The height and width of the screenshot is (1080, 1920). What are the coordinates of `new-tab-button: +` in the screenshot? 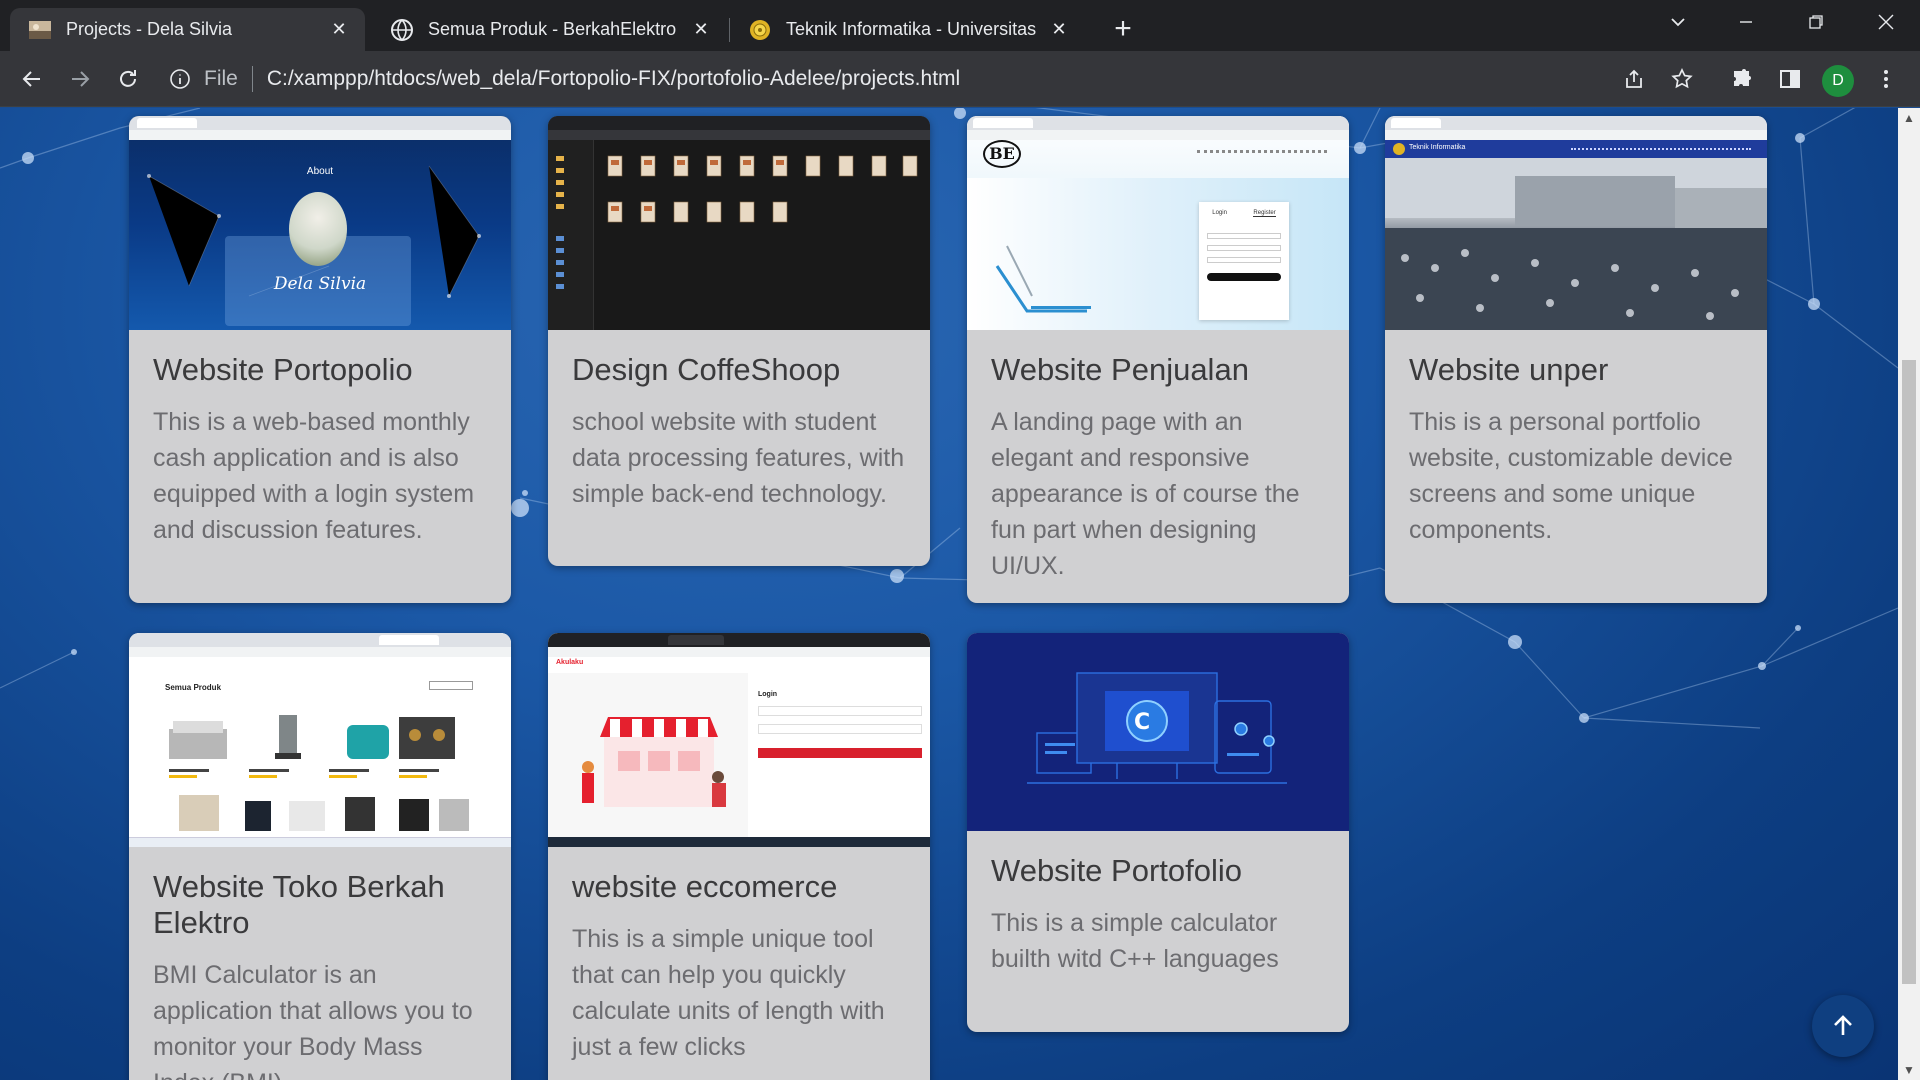 It's located at (1123, 29).